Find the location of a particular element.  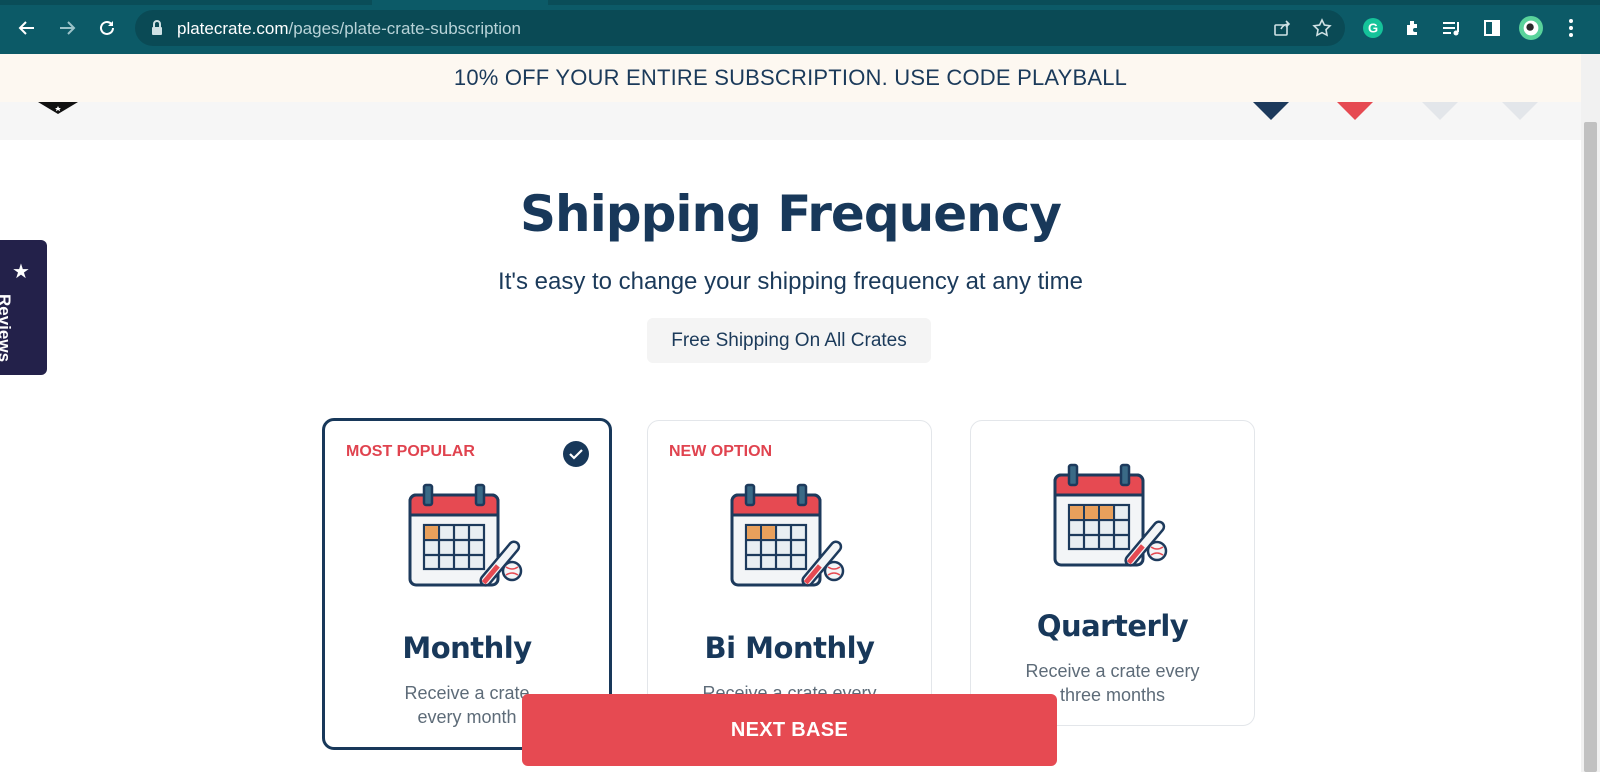

back-icon is located at coordinates (27, 28).